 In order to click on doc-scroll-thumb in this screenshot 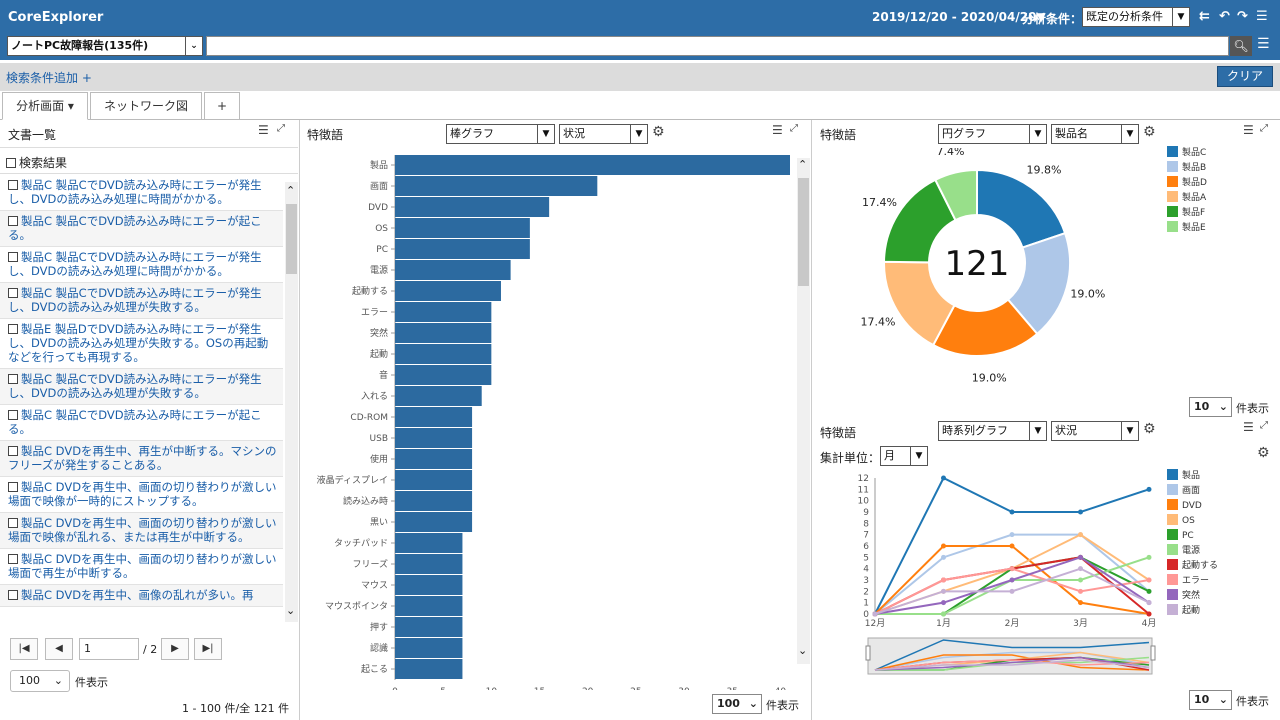, I will do `click(291, 239)`.